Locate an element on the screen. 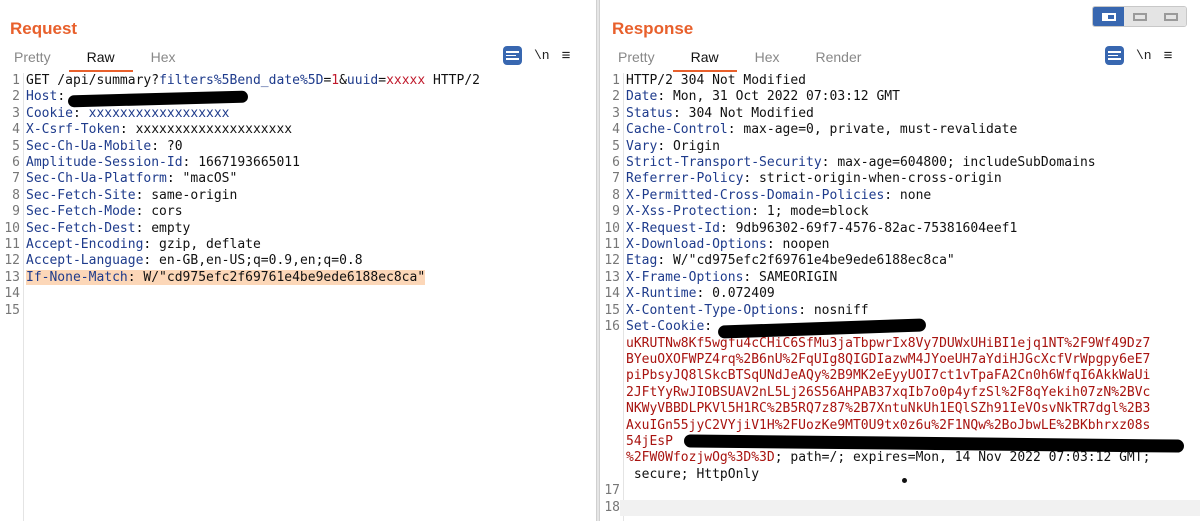 The image size is (1200, 521). line-content: X-Permitted-Cross-Domain-Policies: none is located at coordinates (775, 196).